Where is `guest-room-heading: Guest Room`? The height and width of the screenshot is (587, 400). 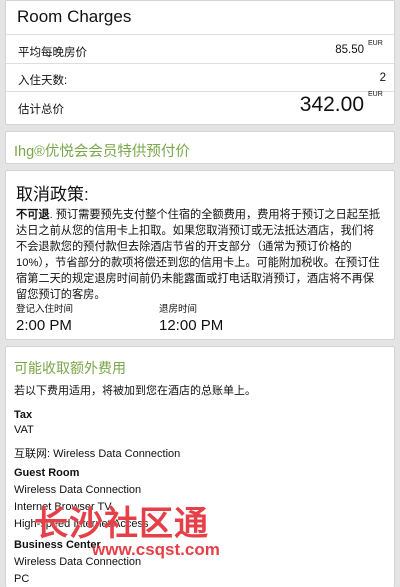
guest-room-heading: Guest Room is located at coordinates (47, 473).